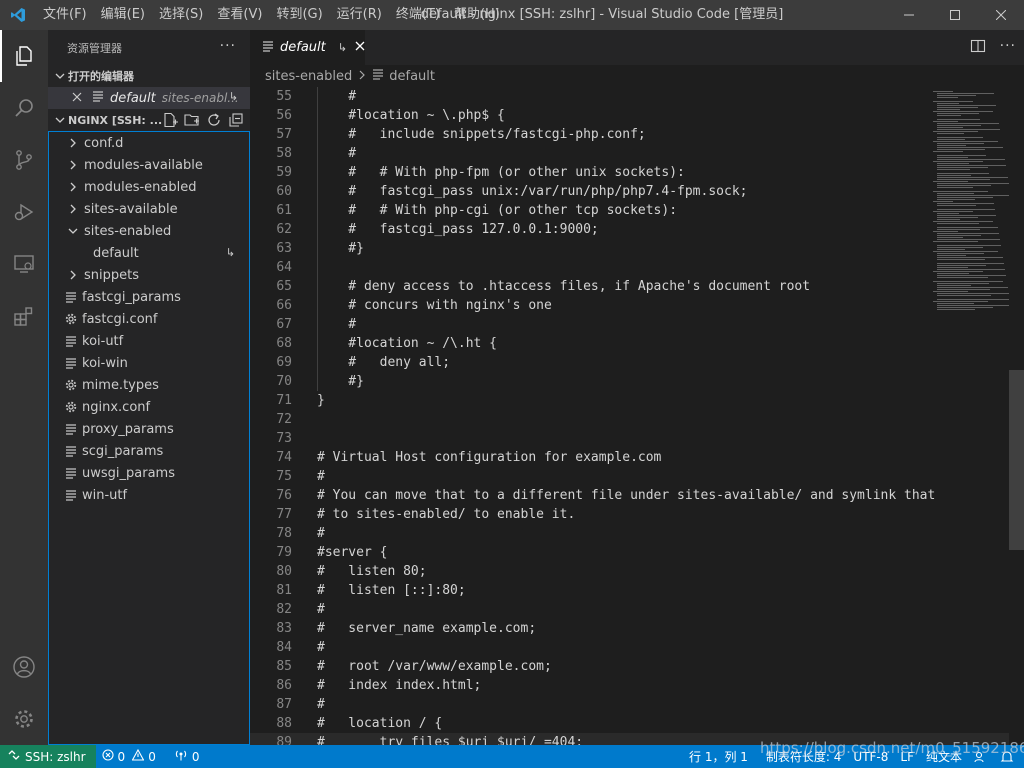 This screenshot has height=768, width=1024. I want to click on remote-explorer-icon, so click(24, 264).